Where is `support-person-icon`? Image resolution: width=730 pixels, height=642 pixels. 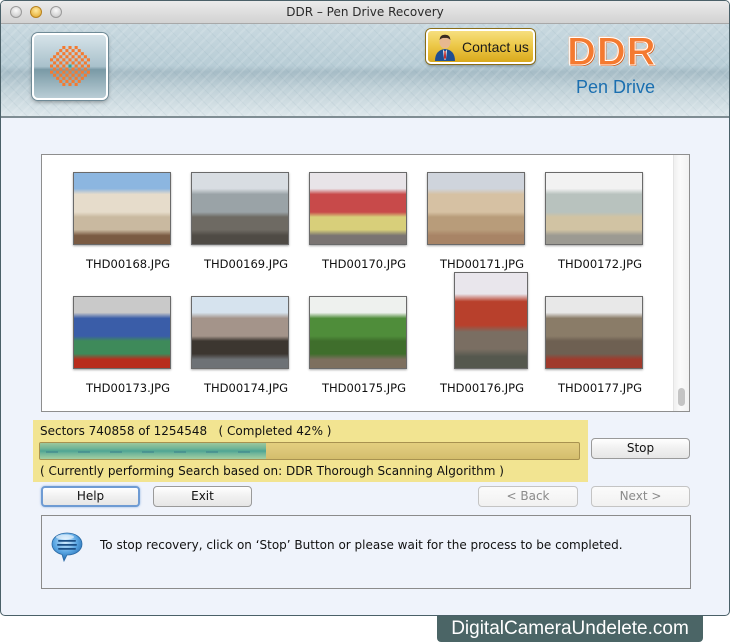 support-person-icon is located at coordinates (445, 47).